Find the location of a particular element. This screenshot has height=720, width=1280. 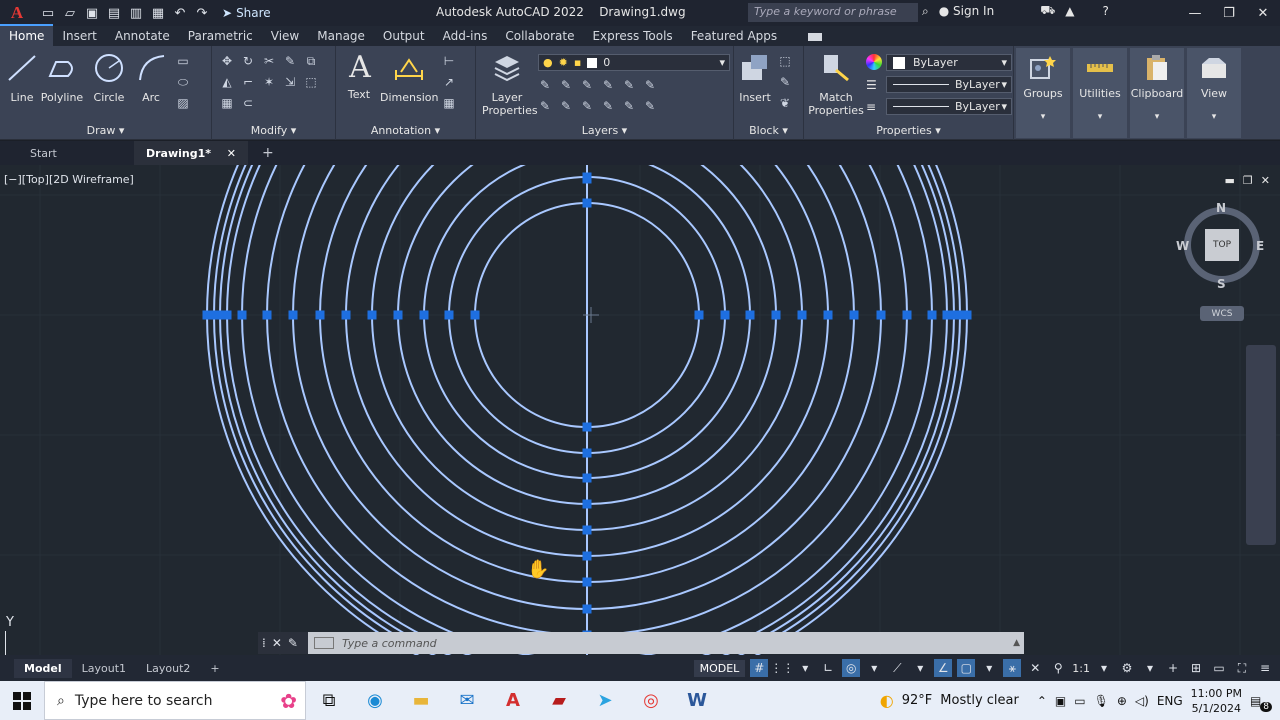

layout-tab-layout2: Layout2 is located at coordinates (168, 668).